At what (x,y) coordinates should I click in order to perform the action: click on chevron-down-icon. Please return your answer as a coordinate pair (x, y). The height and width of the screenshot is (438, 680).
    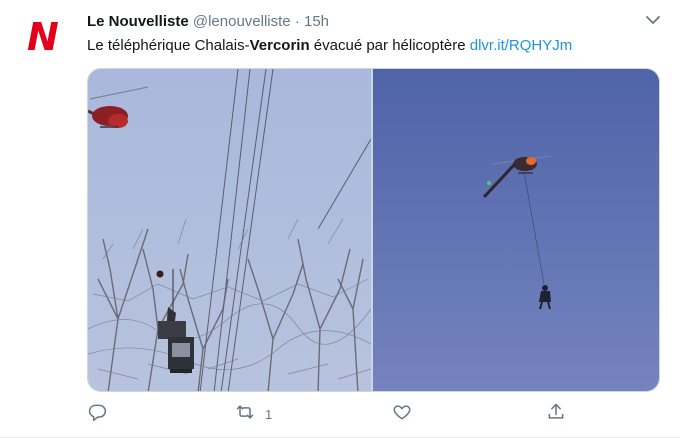
    Looking at the image, I should click on (653, 20).